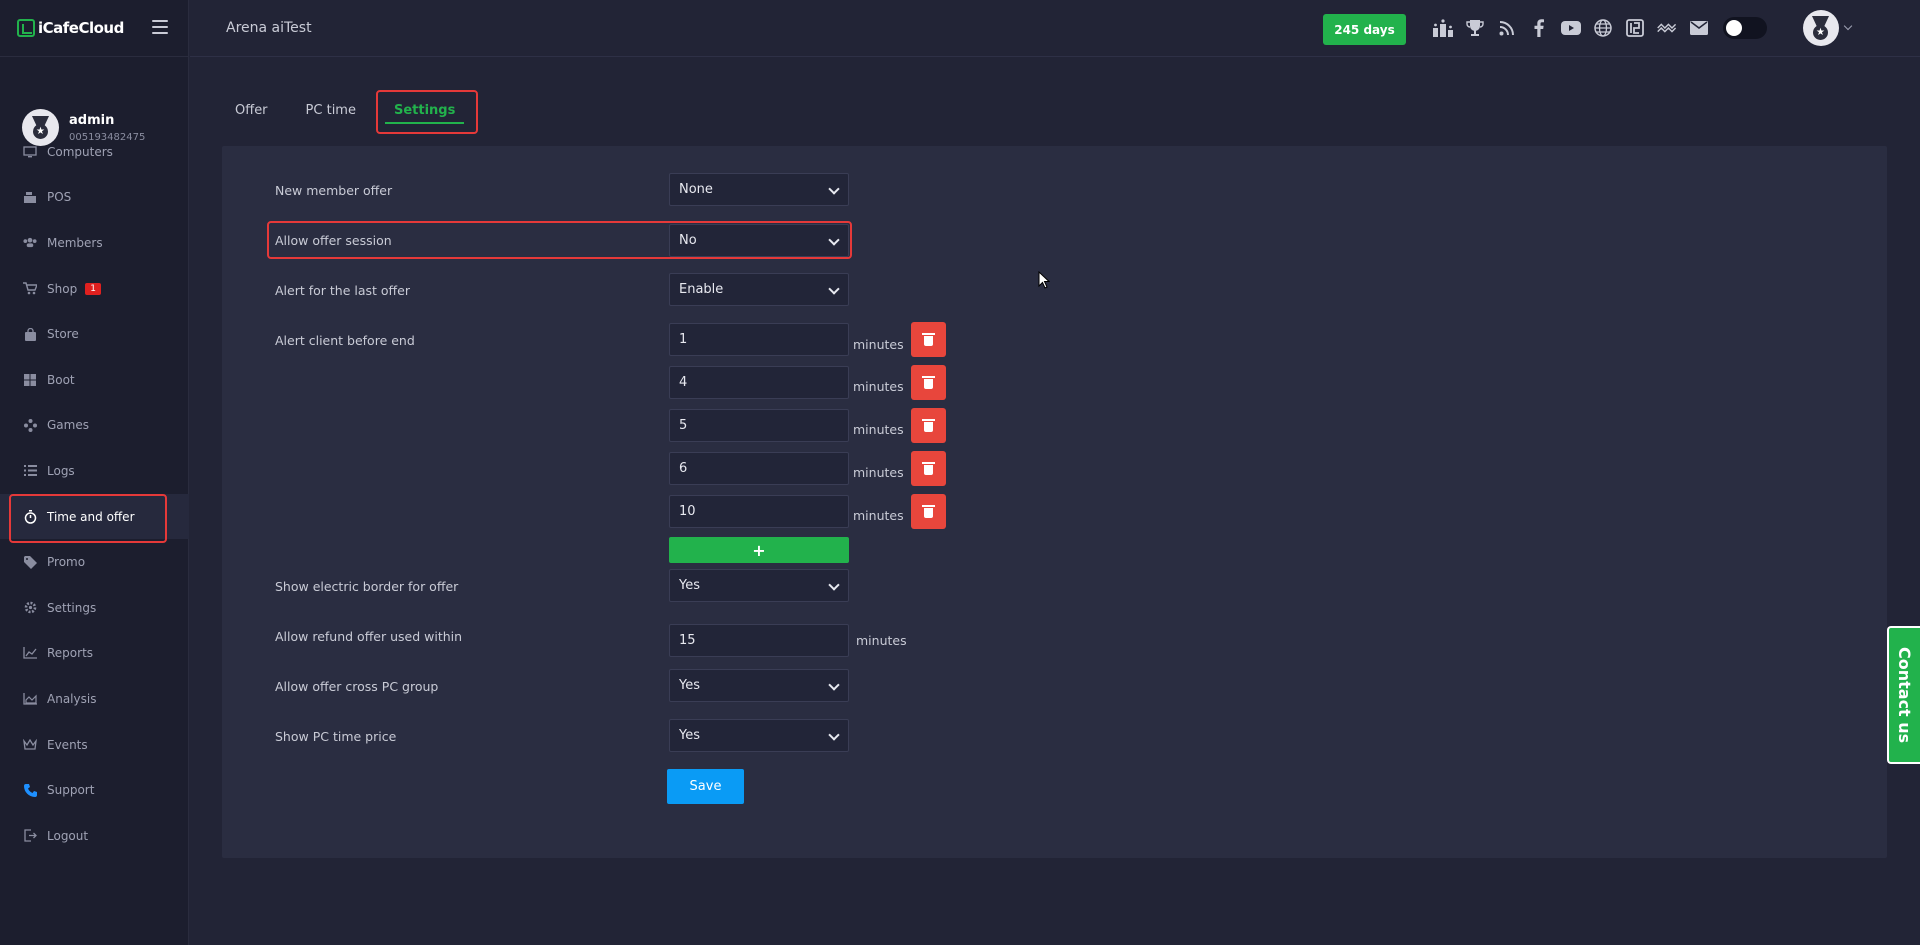 This screenshot has width=1920, height=945. Describe the element at coordinates (759, 640) in the screenshot. I see `refund-within-input: 15` at that location.